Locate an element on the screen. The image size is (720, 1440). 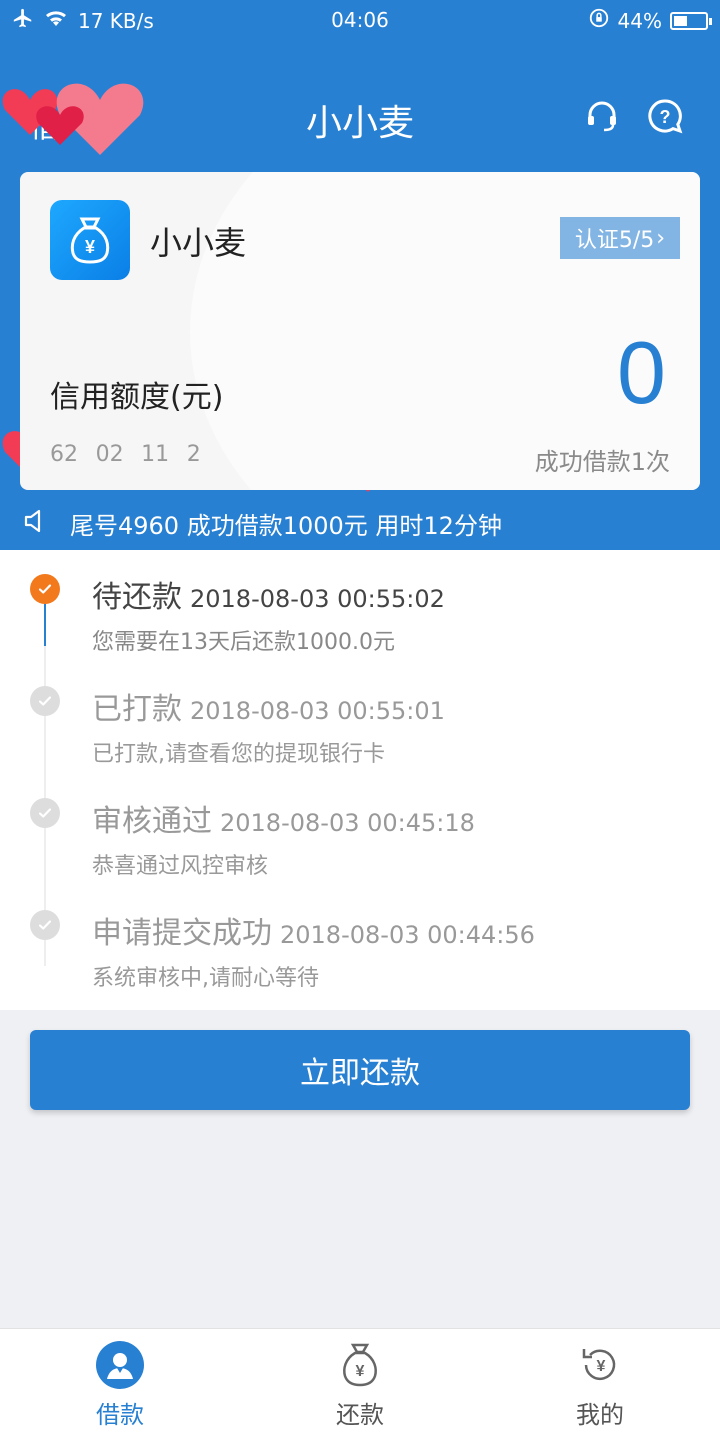
refresh-yen-icon: ¥ is located at coordinates (600, 1365).